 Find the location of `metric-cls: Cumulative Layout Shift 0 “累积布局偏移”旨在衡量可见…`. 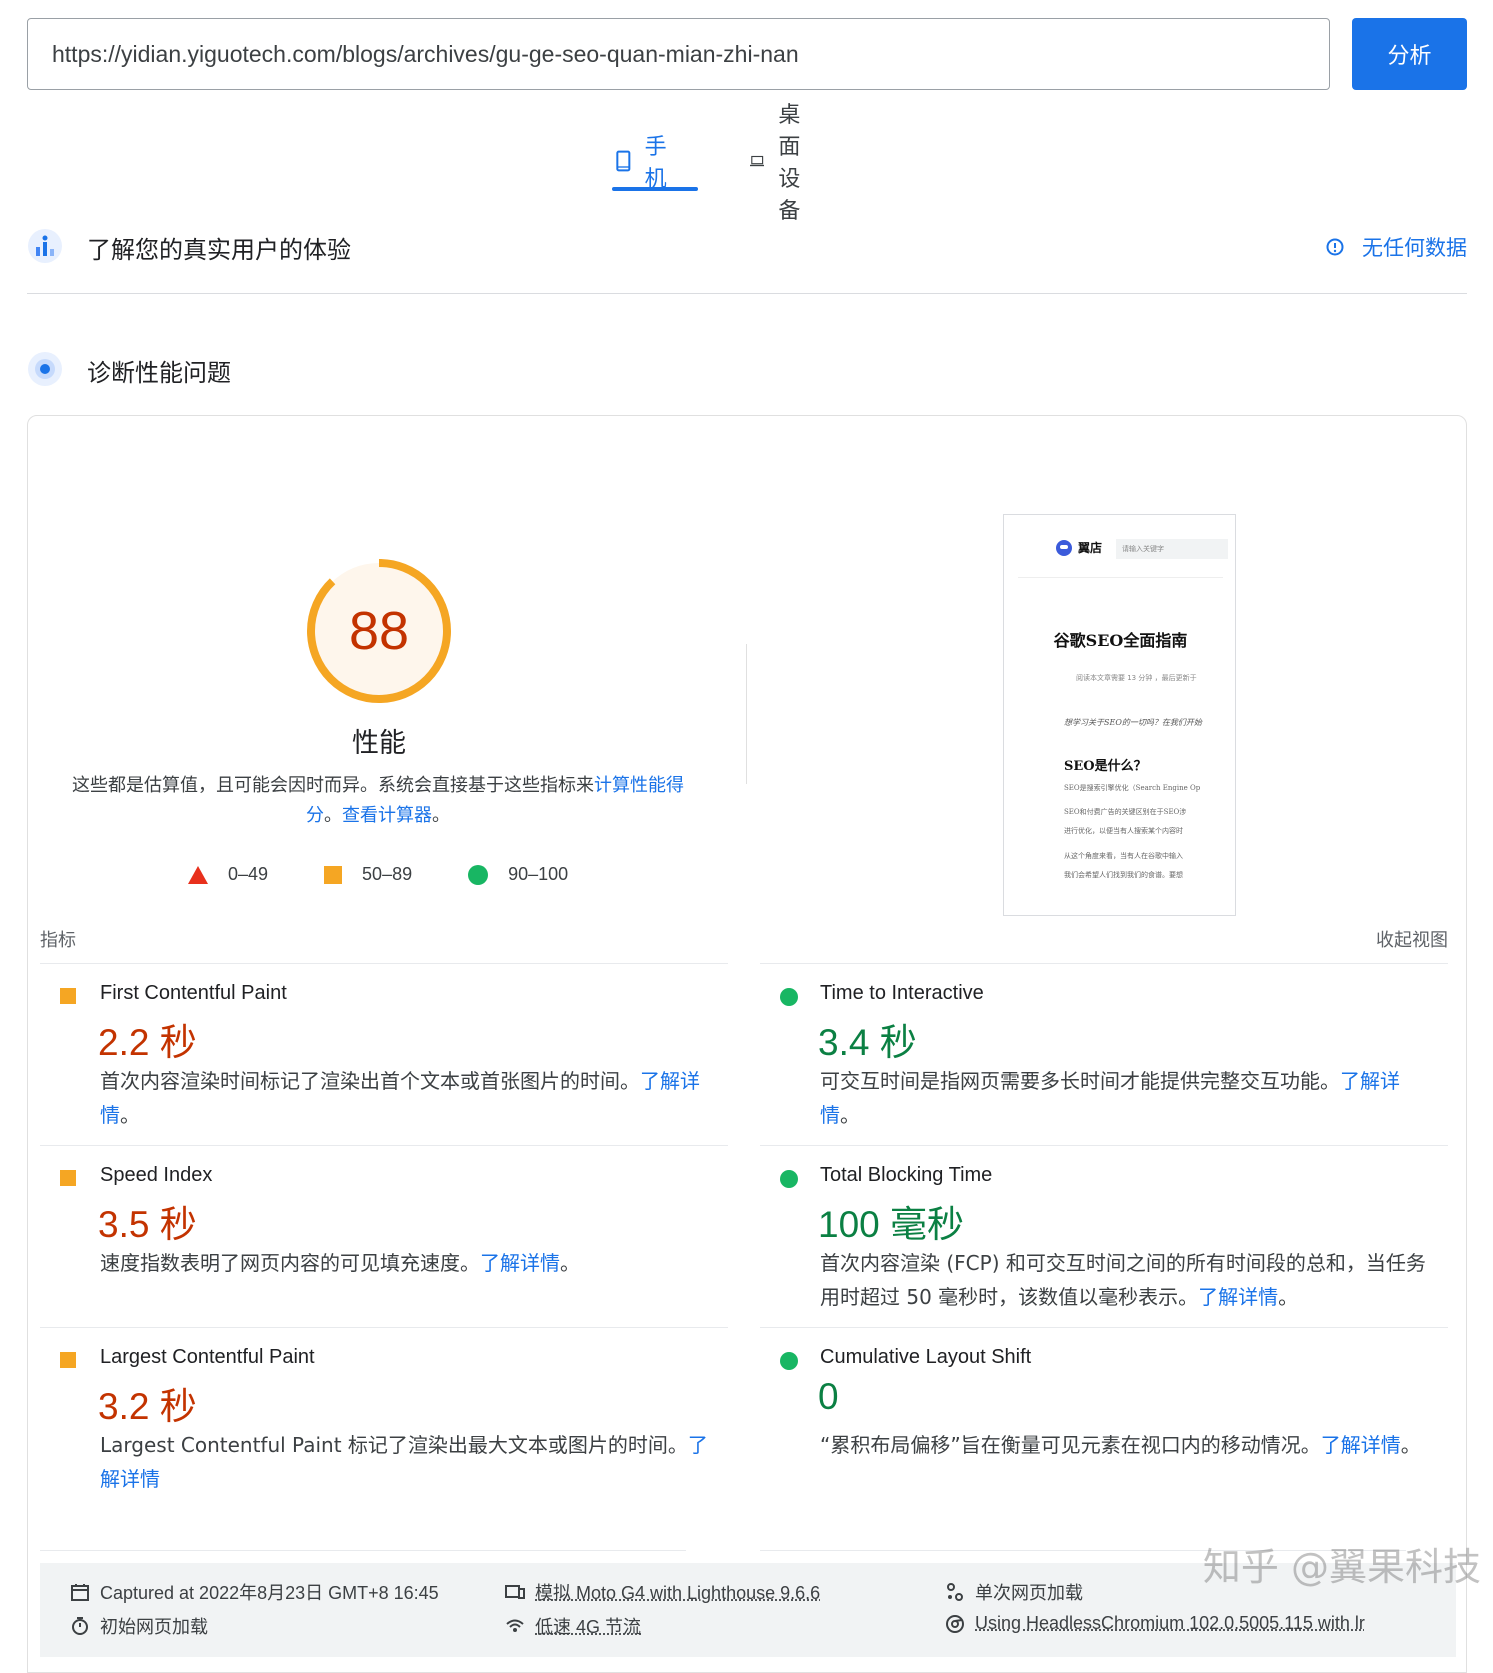

metric-cls: Cumulative Layout Shift 0 “累积布局偏移”旨在衡量可见… is located at coordinates (1104, 1418).